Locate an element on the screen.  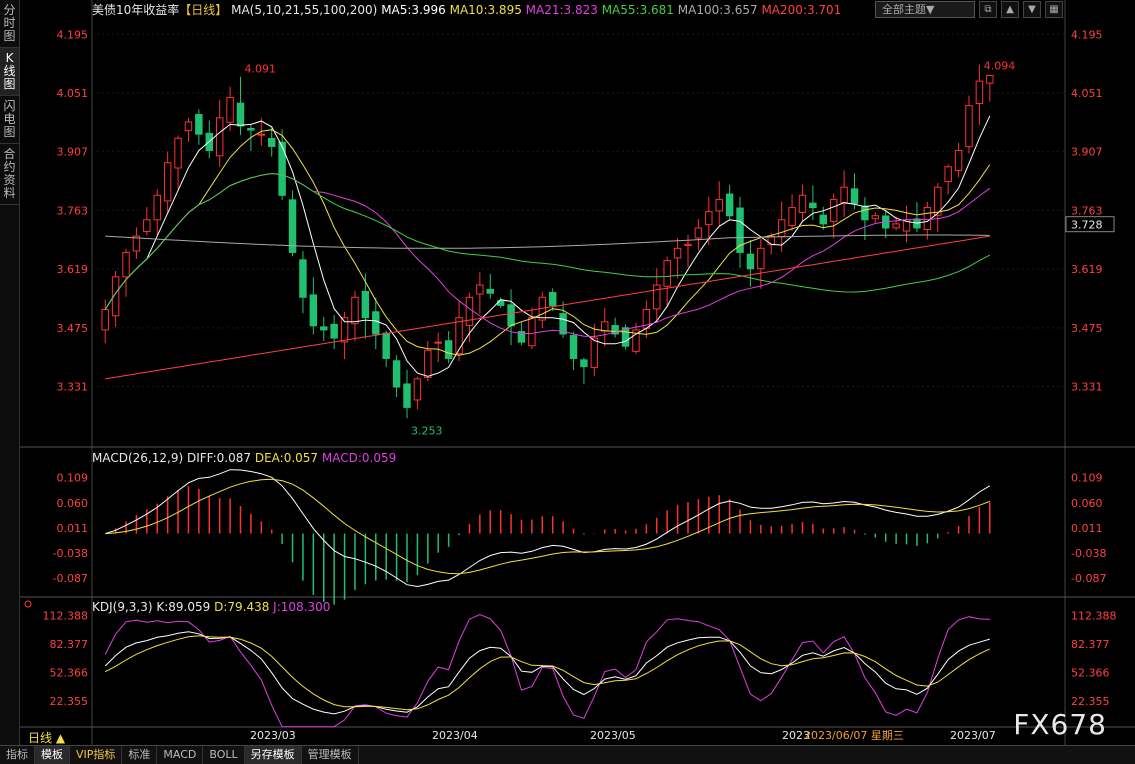
sidebar-item-1: K线图 is located at coordinates (9, 72).